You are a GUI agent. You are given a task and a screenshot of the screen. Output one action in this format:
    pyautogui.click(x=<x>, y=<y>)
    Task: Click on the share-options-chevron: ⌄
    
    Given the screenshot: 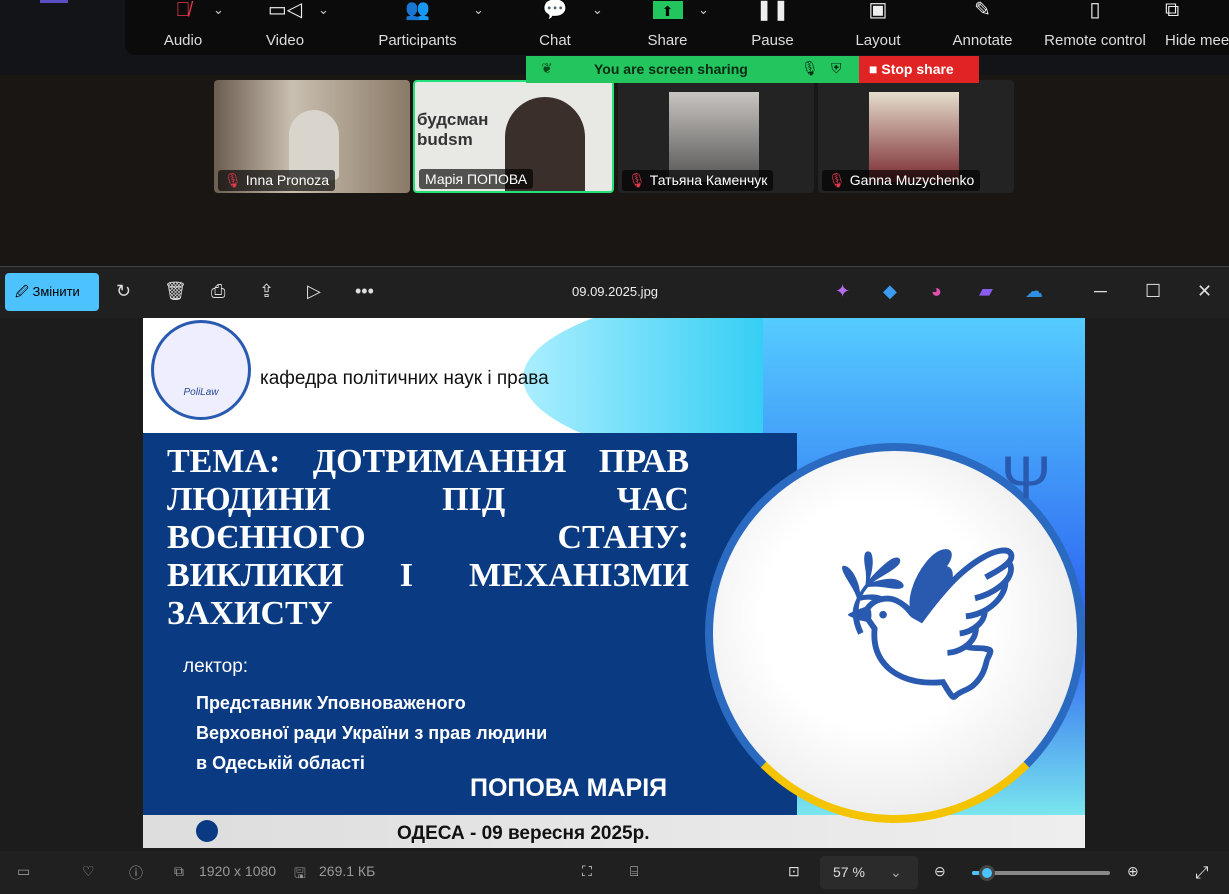 What is the action you would take?
    pyautogui.click(x=703, y=10)
    